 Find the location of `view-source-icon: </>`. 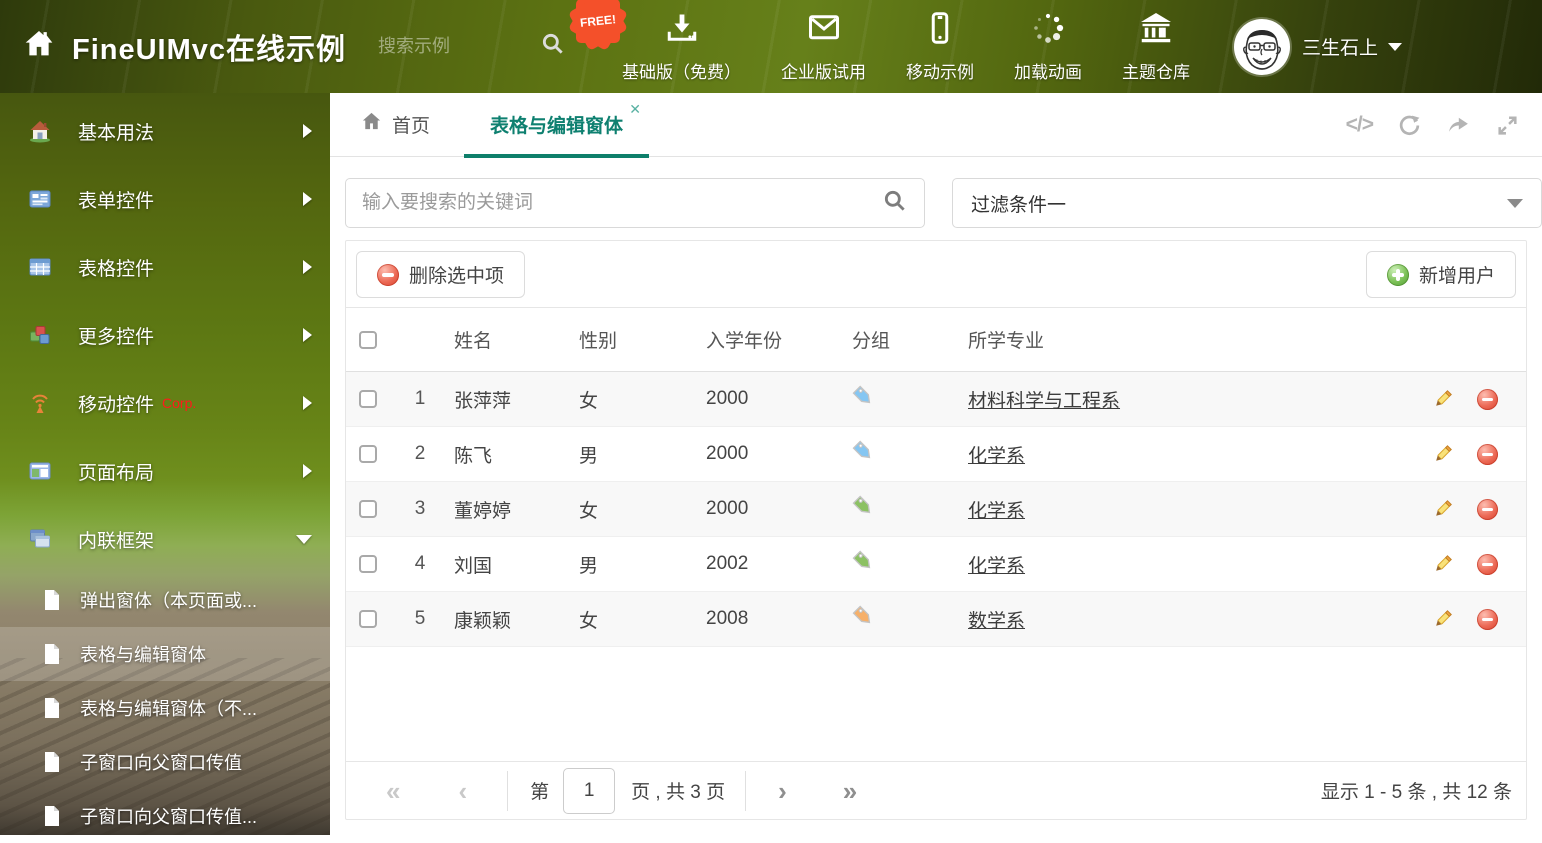

view-source-icon: </> is located at coordinates (1360, 125).